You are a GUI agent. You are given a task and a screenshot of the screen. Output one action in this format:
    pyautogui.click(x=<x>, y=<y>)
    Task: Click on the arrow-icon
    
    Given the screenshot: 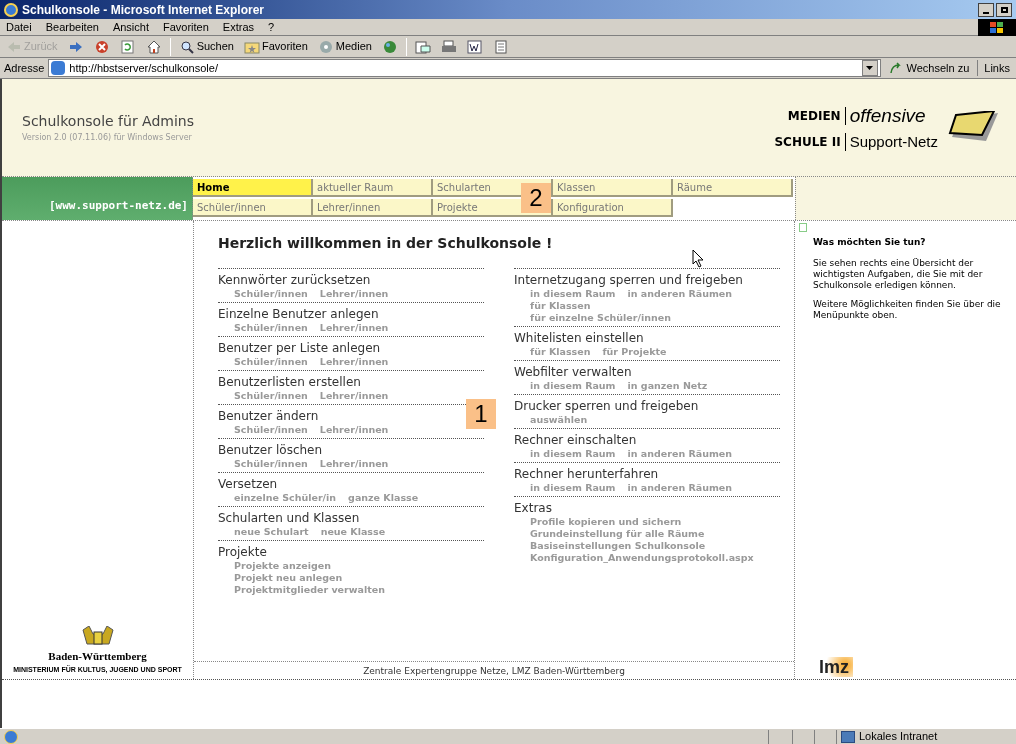 What is the action you would take?
    pyautogui.click(x=895, y=68)
    